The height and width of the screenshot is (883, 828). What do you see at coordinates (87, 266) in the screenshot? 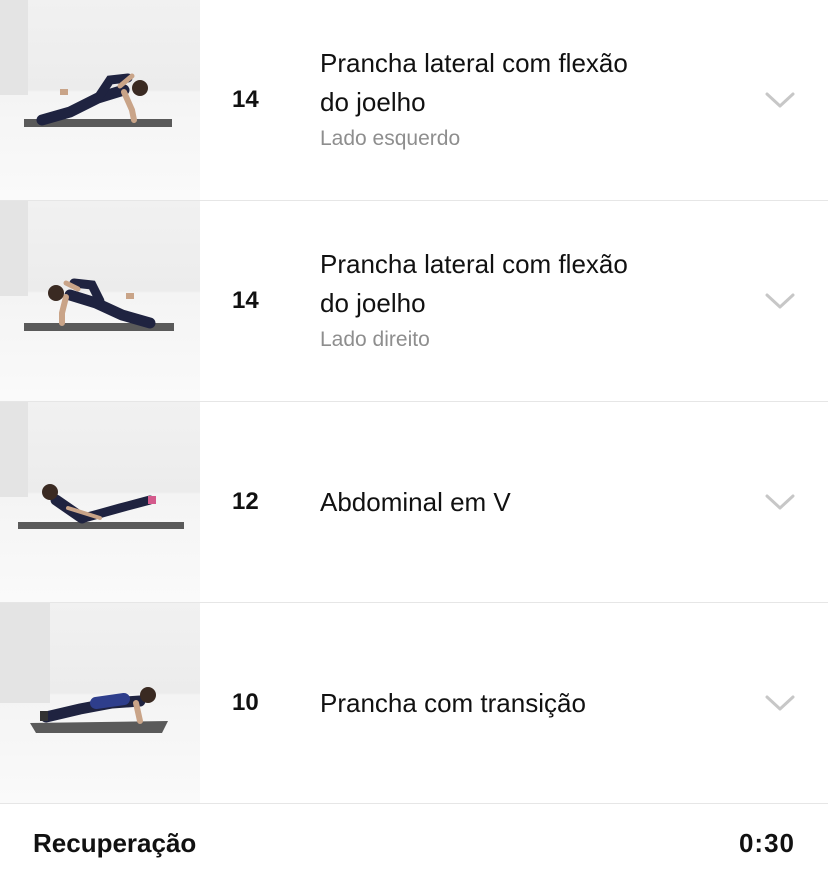
I see `side-plank-knee-right-figure` at bounding box center [87, 266].